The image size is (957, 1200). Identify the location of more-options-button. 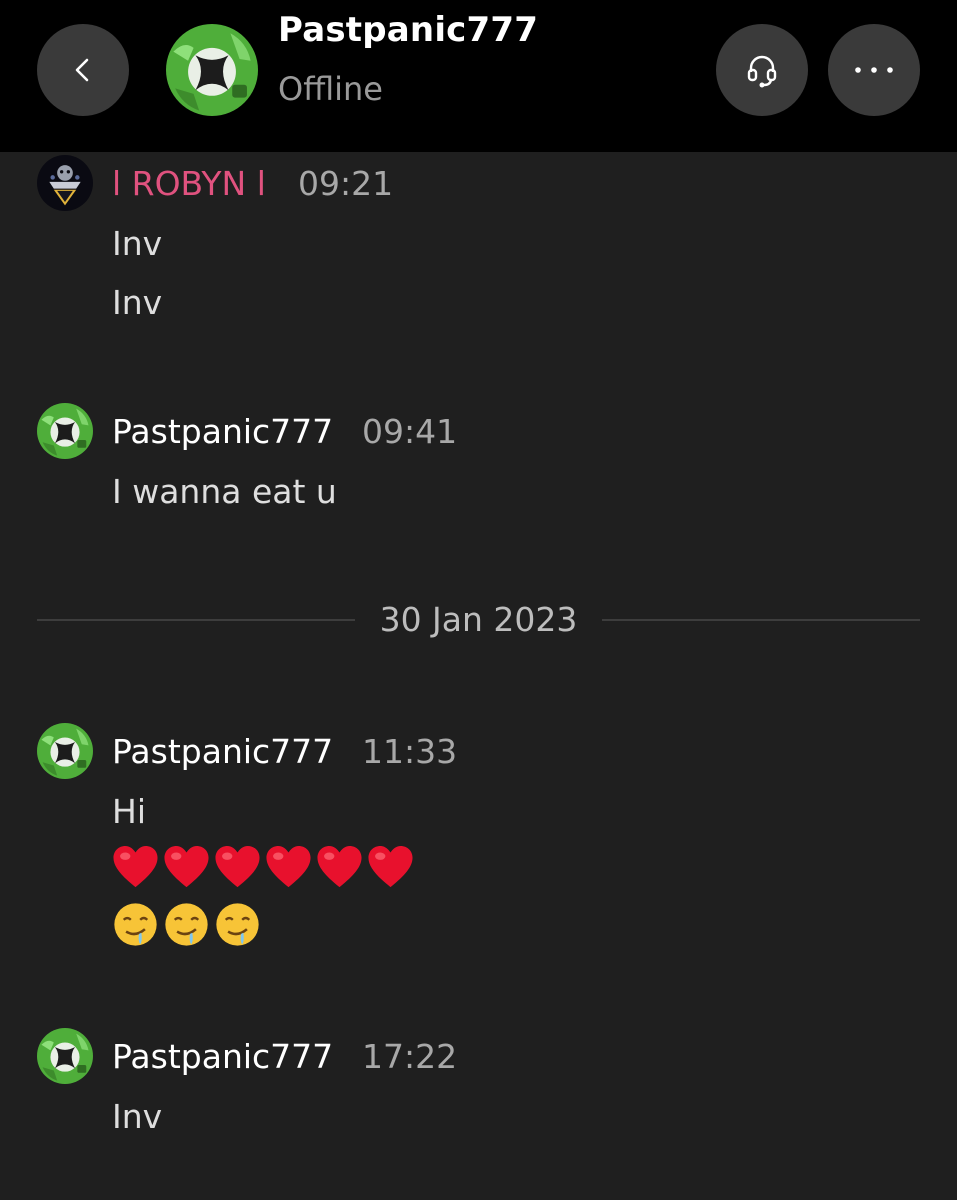
(874, 70).